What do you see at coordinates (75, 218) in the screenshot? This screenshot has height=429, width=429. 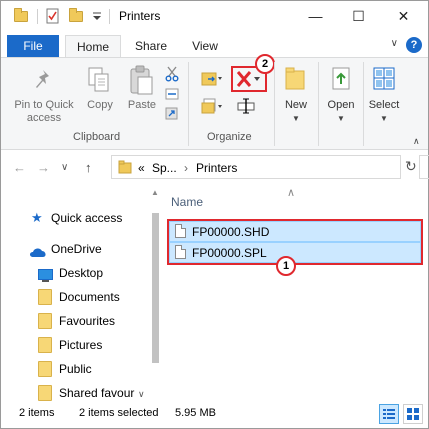 I see `nav-item-quick-access: ★ Quick access` at bounding box center [75, 218].